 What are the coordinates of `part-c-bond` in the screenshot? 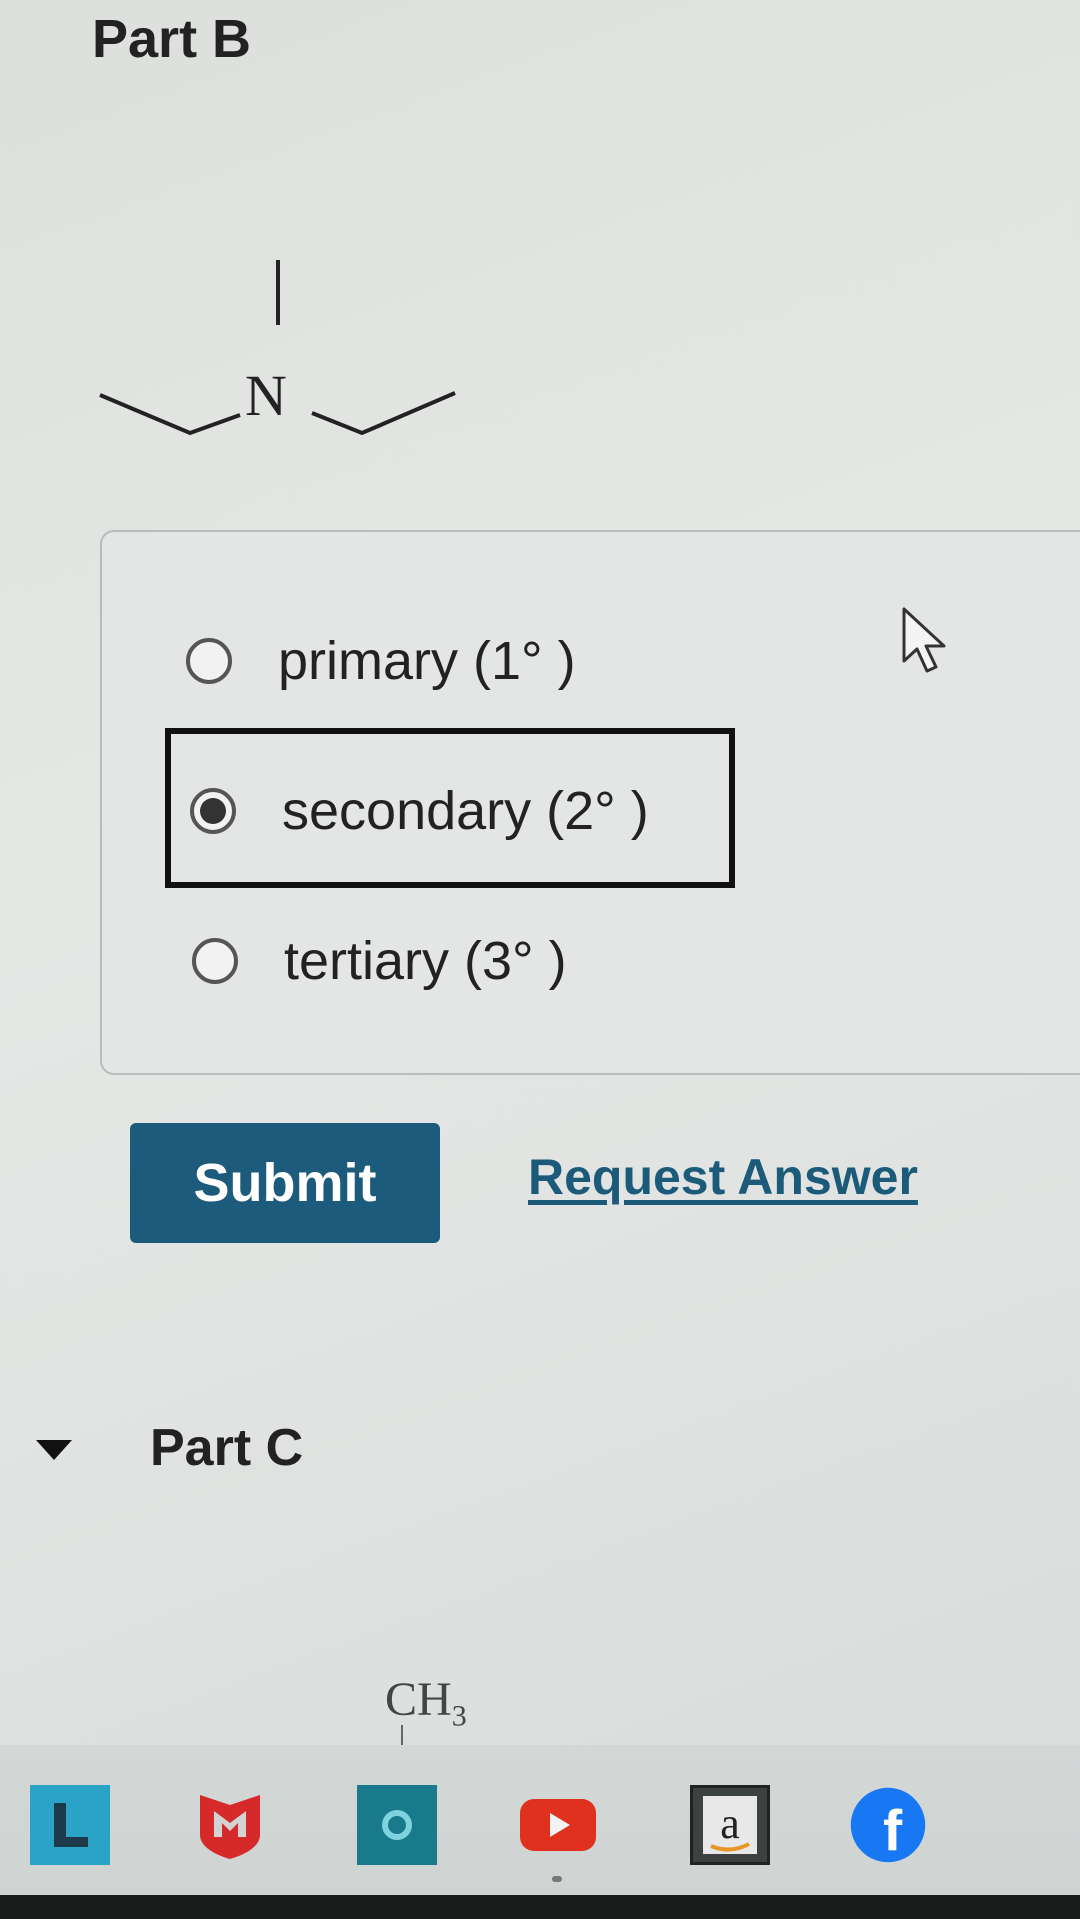 It's located at (402, 1735).